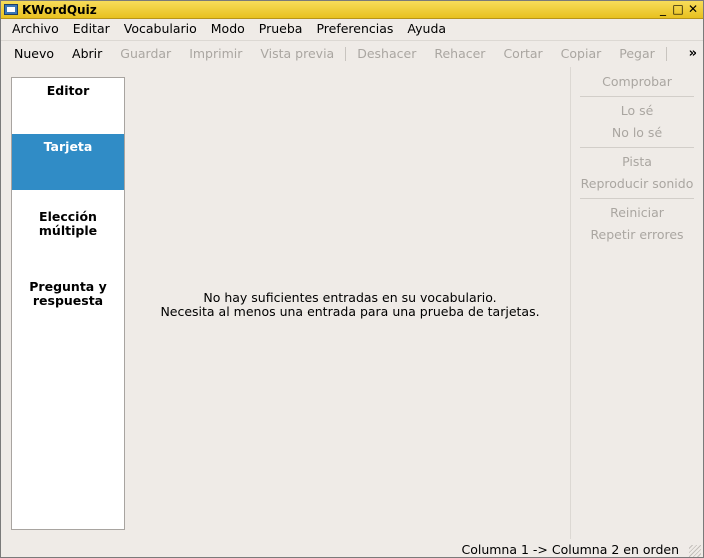 The image size is (704, 558). What do you see at coordinates (637, 133) in the screenshot?
I see `dont-know-button: No lo sé` at bounding box center [637, 133].